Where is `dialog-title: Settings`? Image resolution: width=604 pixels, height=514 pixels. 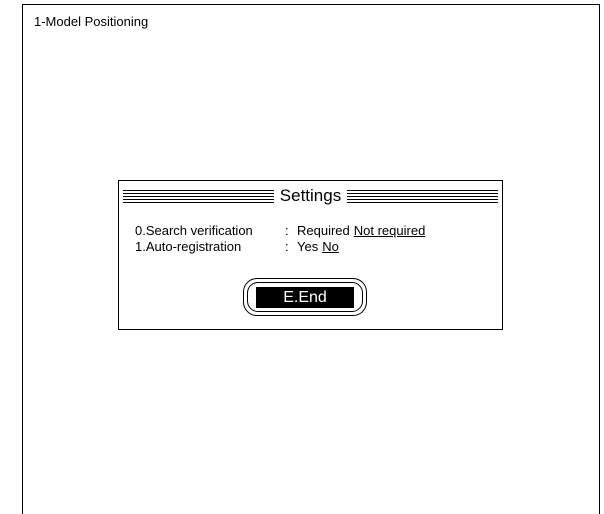 dialog-title: Settings is located at coordinates (310, 195).